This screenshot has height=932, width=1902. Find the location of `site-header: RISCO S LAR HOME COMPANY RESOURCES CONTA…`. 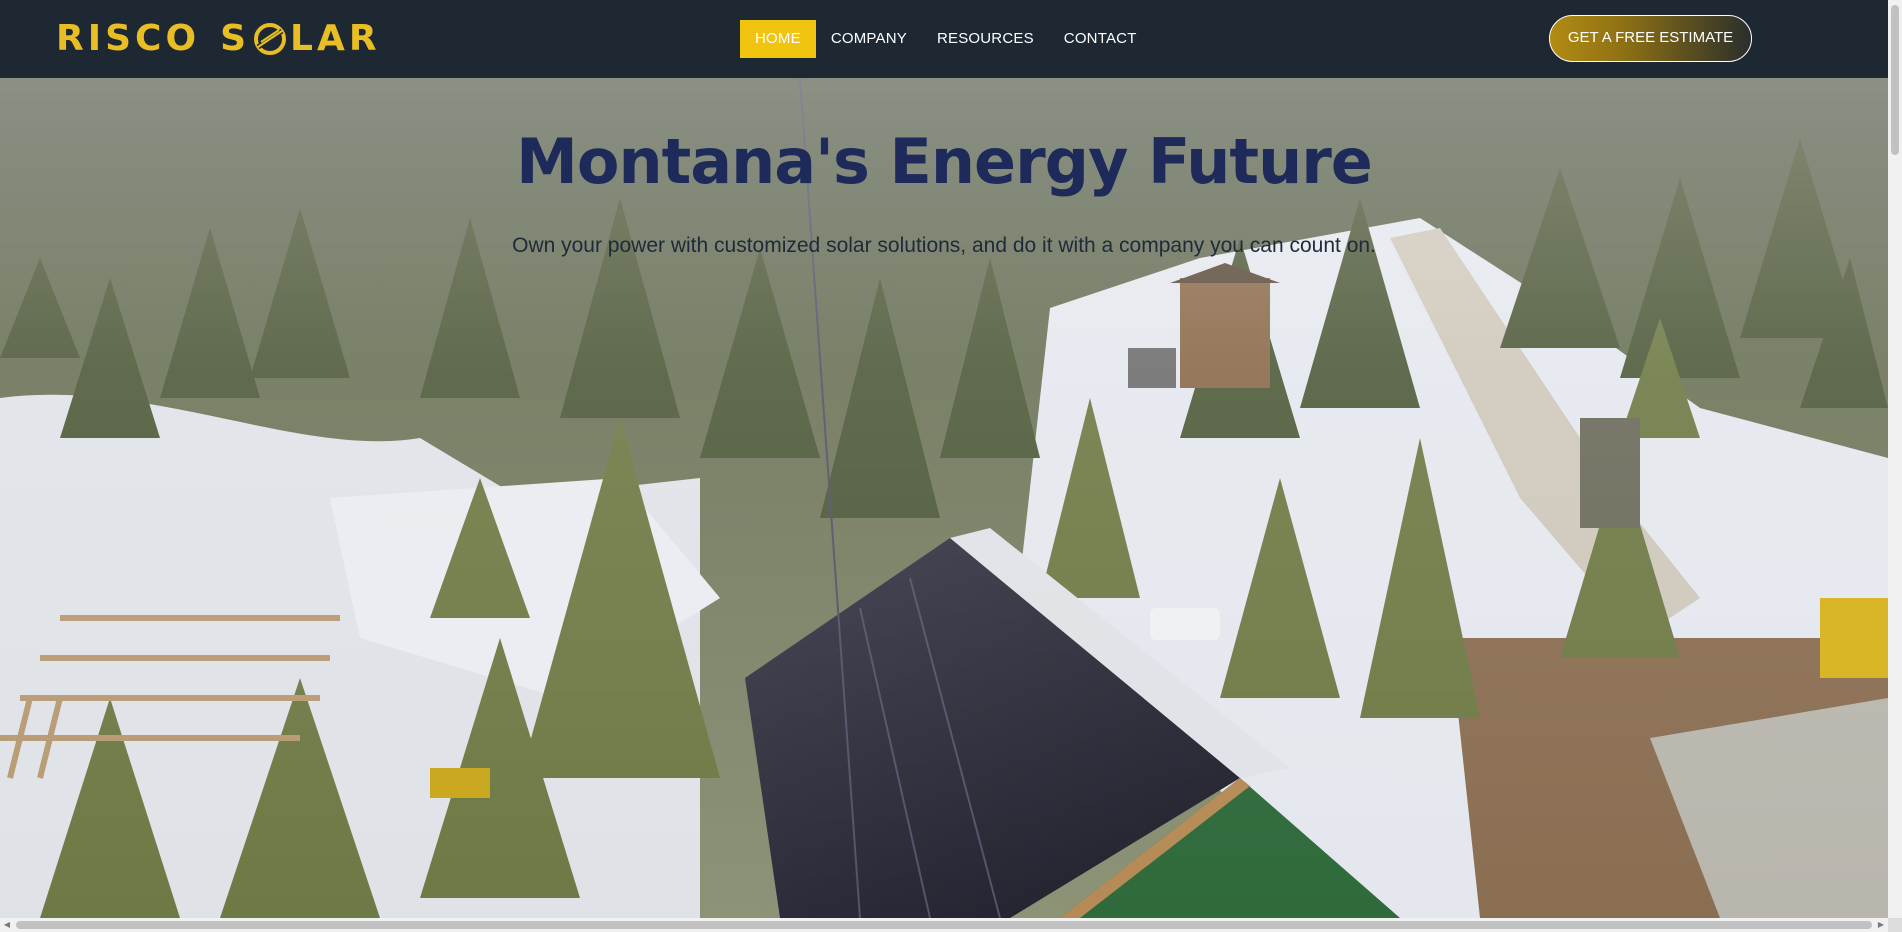

site-header: RISCO S LAR HOME COMPANY RESOURCES CONTA… is located at coordinates (944, 39).